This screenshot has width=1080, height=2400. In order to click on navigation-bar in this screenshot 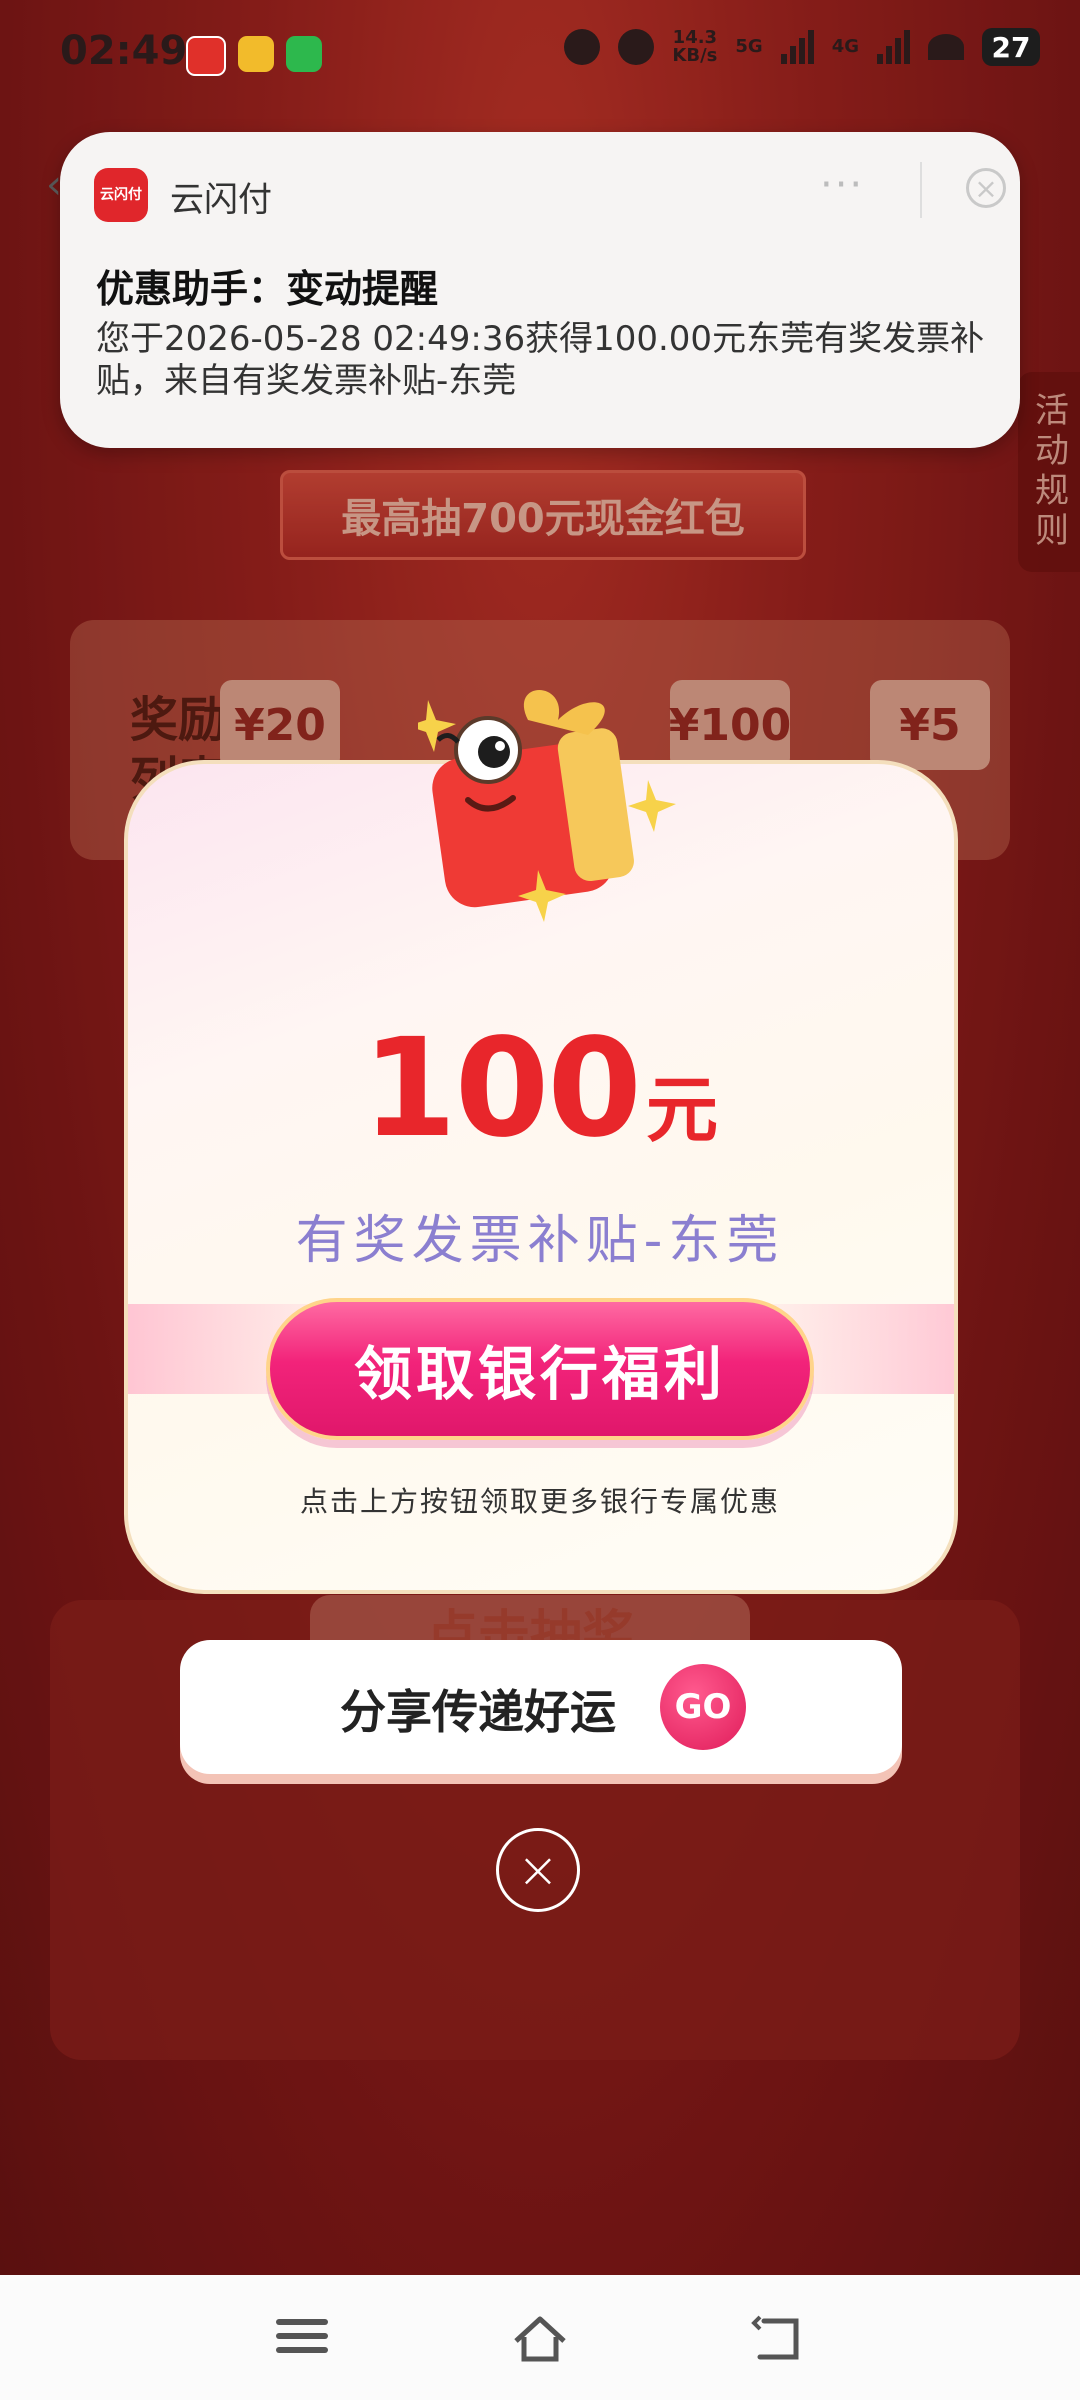, I will do `click(540, 2337)`.